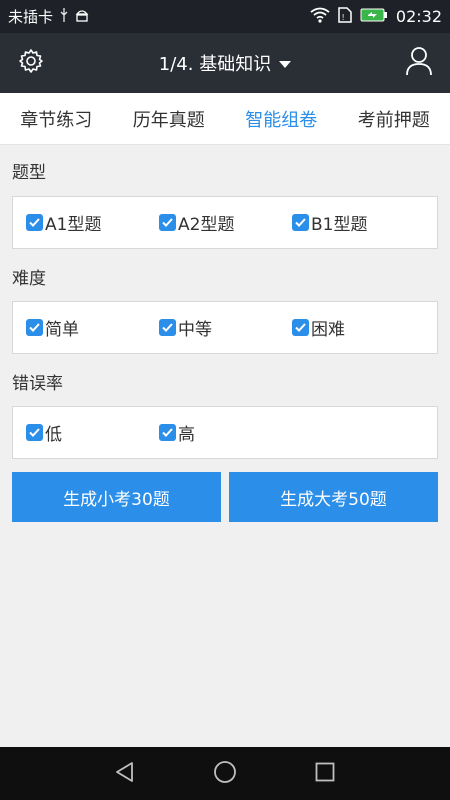 The width and height of the screenshot is (450, 800). Describe the element at coordinates (82, 17) in the screenshot. I see `android-debug-icon` at that location.